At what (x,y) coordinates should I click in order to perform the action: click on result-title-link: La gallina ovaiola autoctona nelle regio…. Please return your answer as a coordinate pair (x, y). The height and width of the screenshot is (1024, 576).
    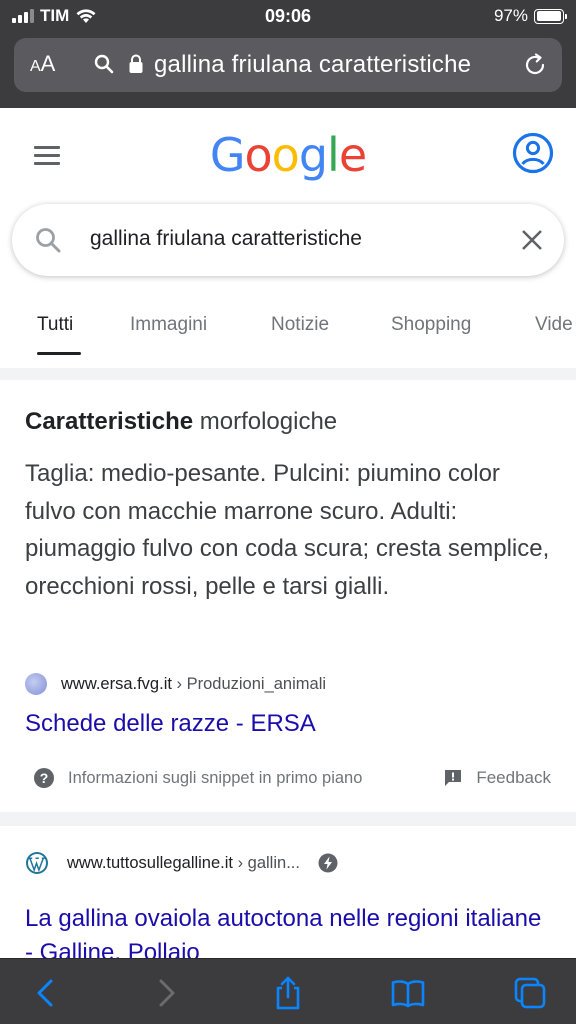
    Looking at the image, I should click on (290, 931).